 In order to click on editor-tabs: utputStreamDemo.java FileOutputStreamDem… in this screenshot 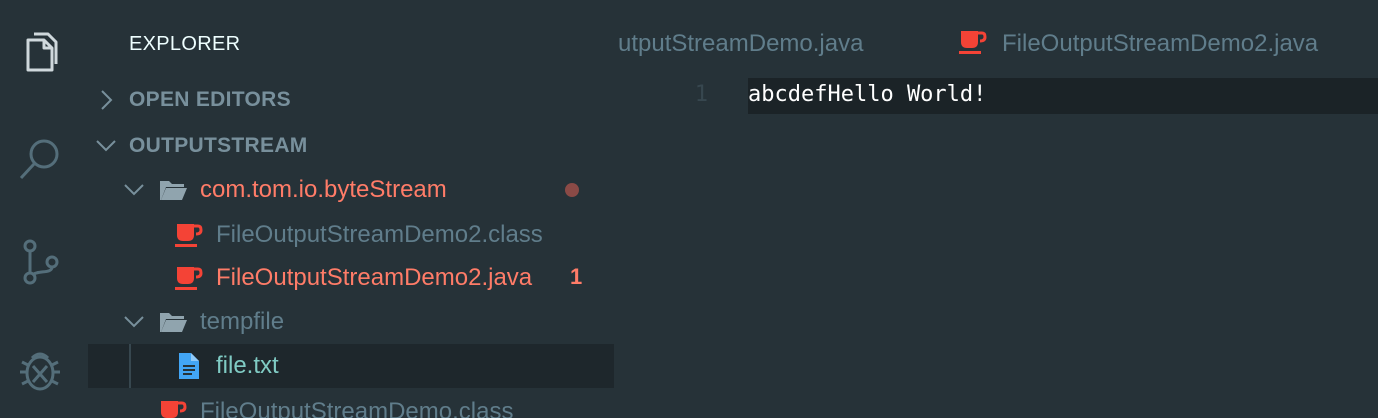, I will do `click(996, 39)`.